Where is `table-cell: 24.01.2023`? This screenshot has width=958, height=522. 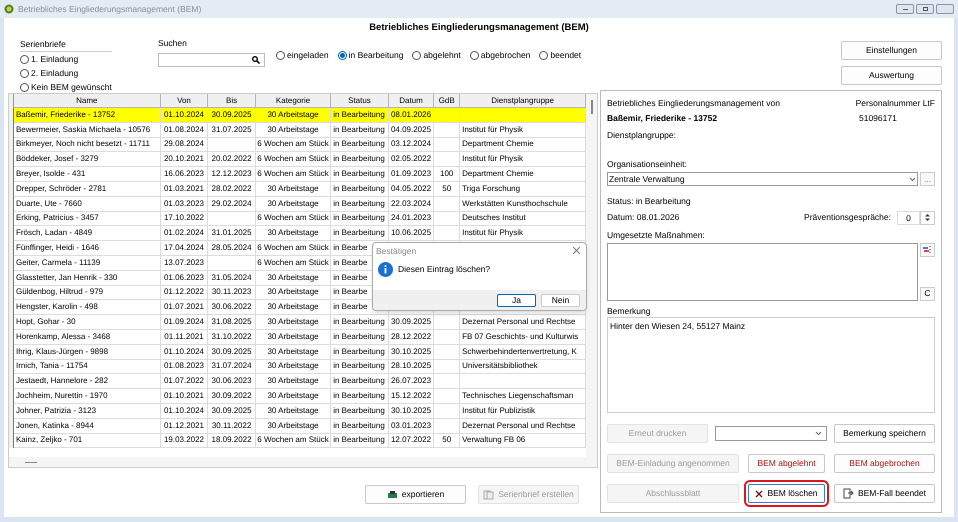
table-cell: 24.01.2023 is located at coordinates (411, 218).